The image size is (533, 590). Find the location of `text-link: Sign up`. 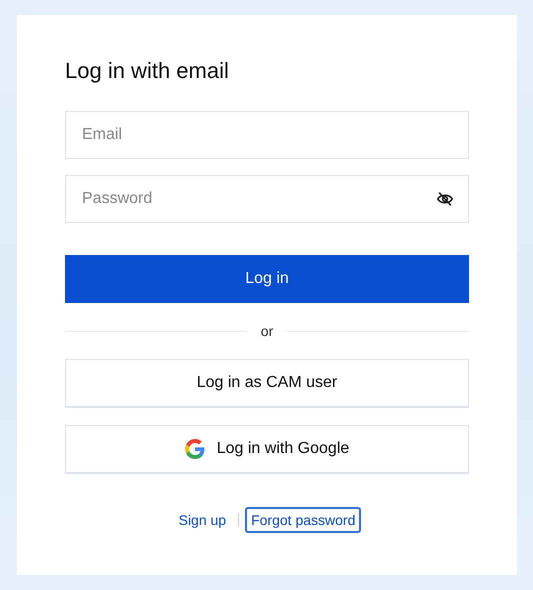

text-link: Sign up is located at coordinates (202, 520).